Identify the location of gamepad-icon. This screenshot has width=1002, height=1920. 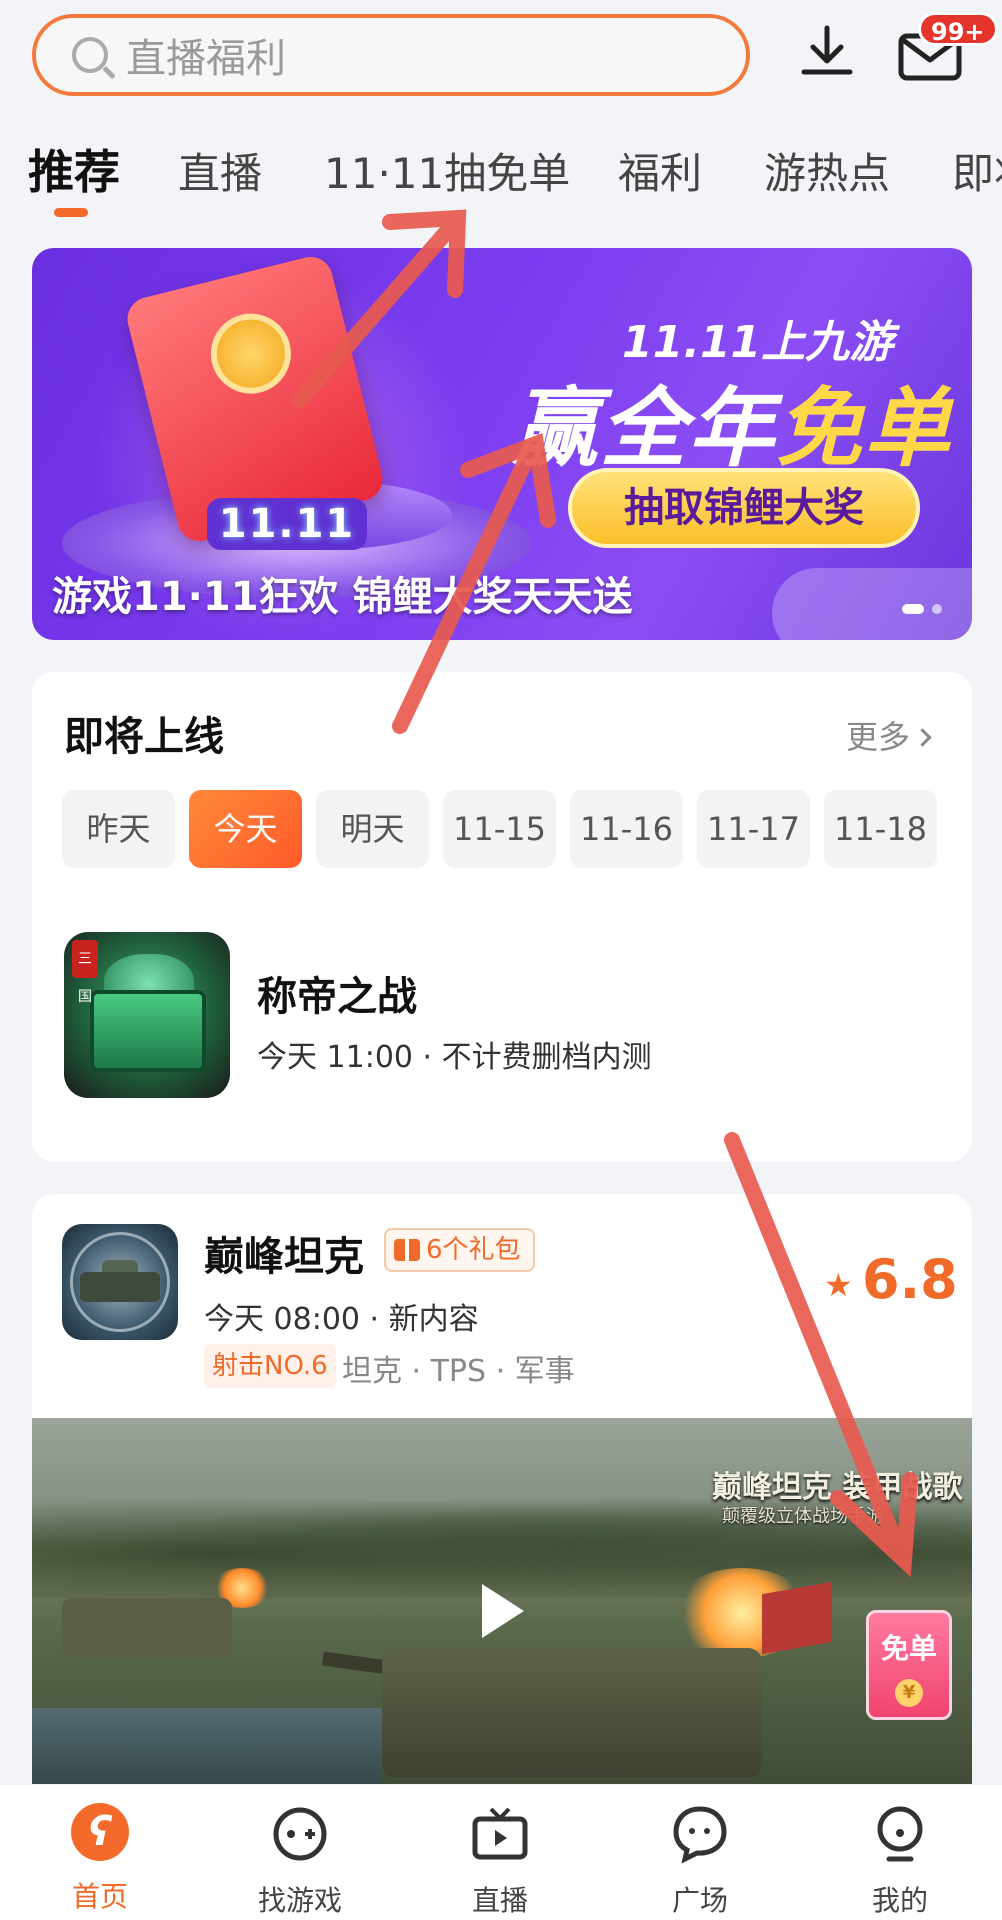
(300, 1834).